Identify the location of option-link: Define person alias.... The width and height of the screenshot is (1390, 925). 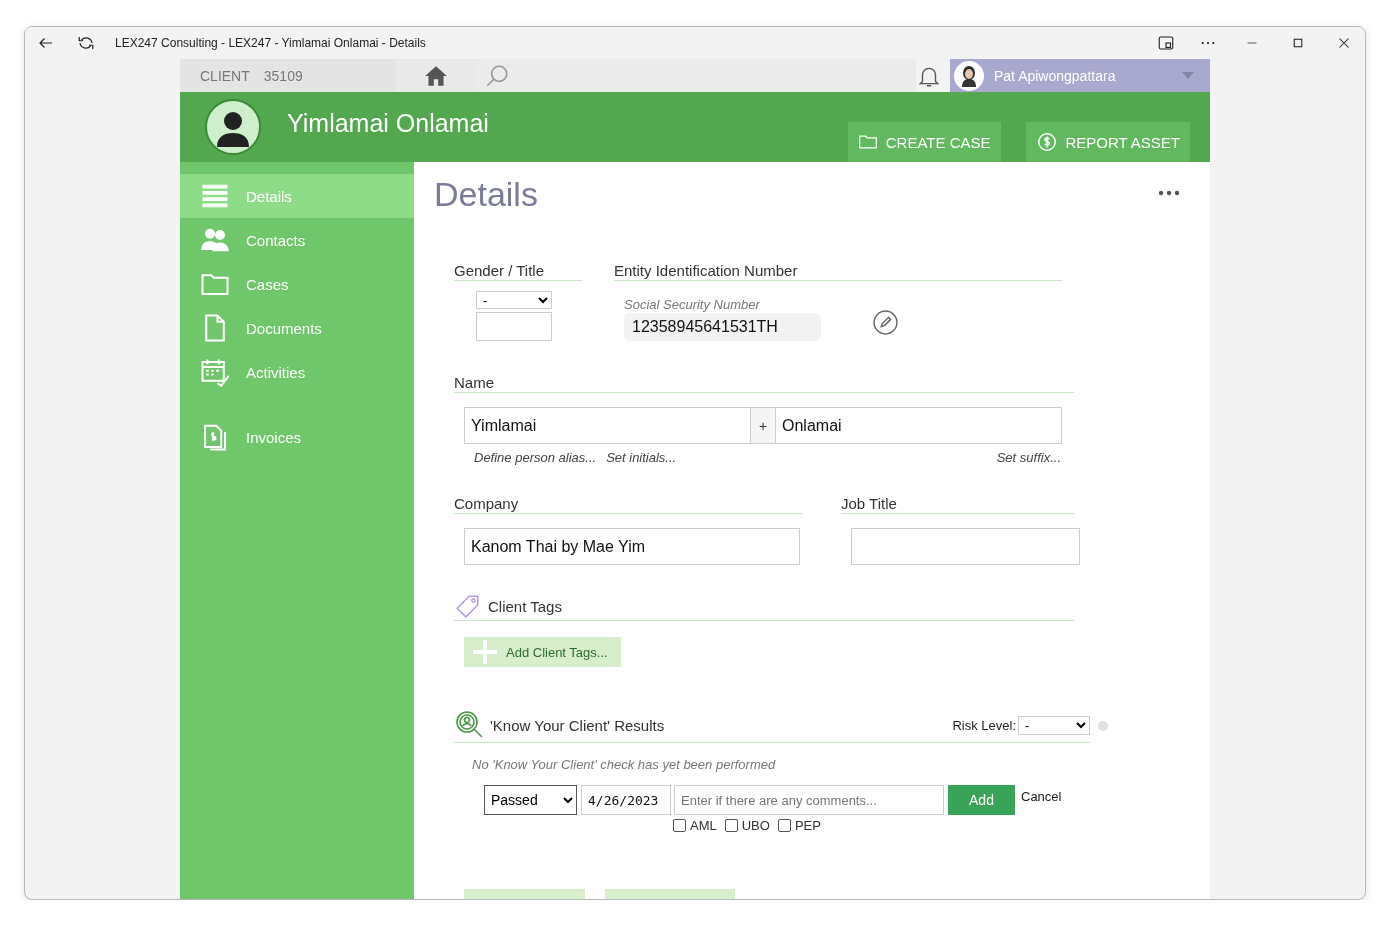
(535, 457).